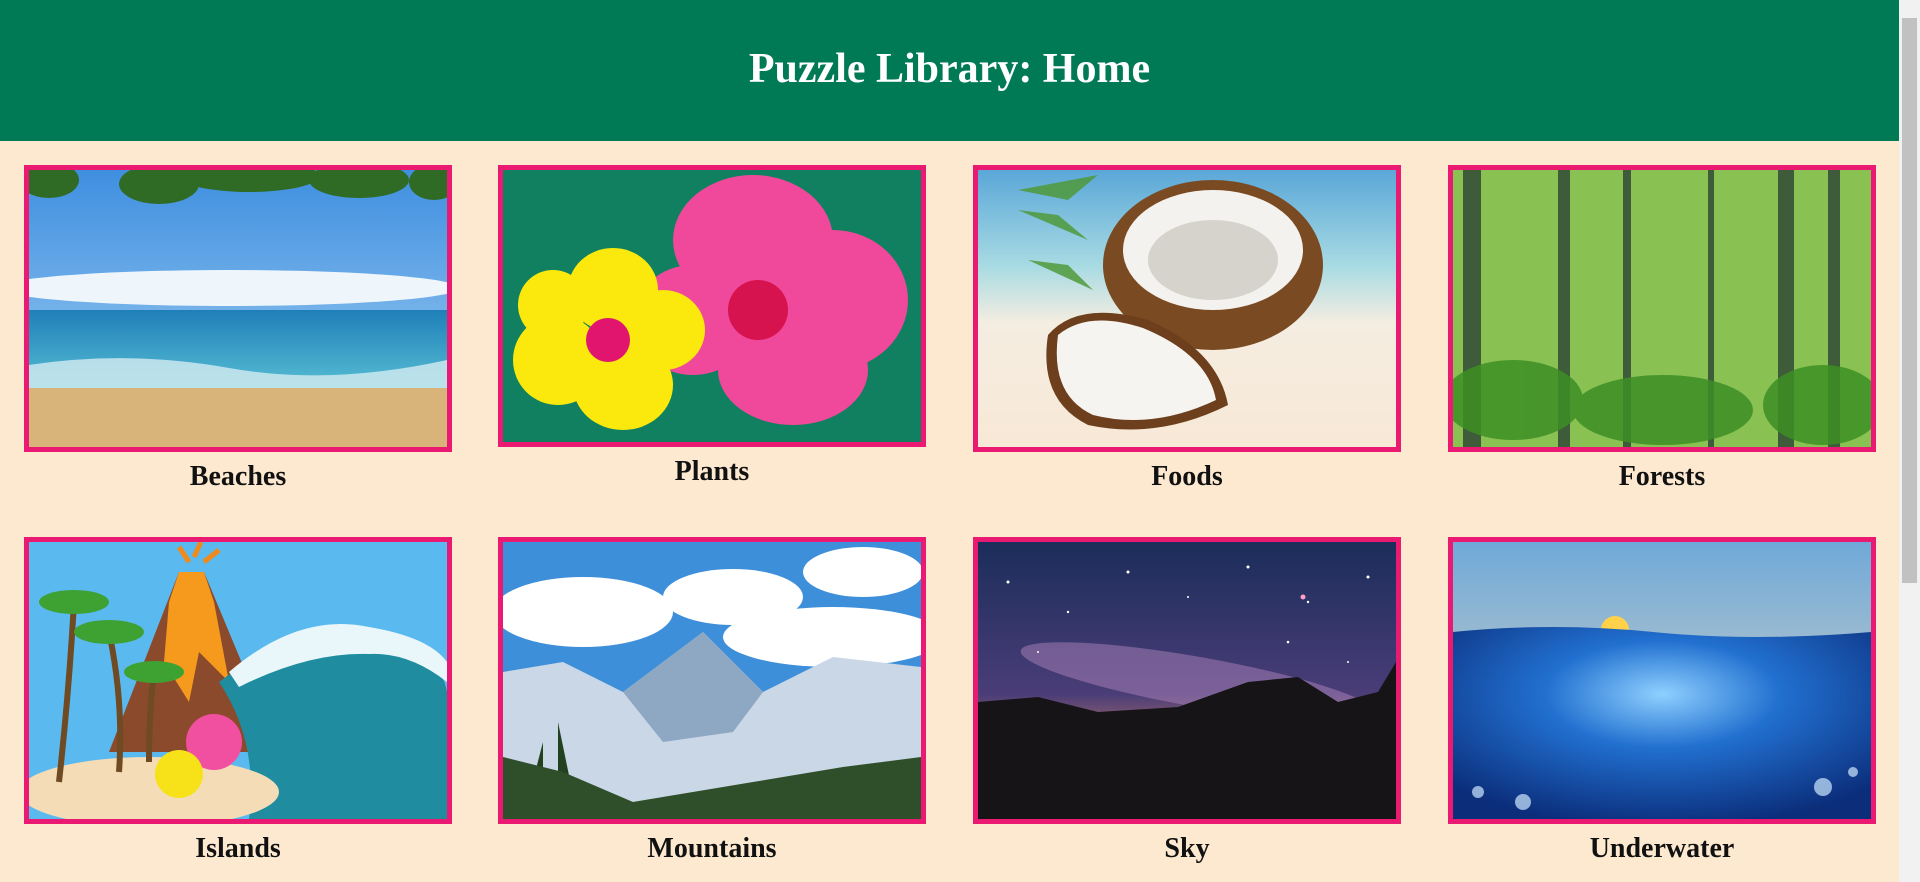  I want to click on islands-image, so click(238, 680).